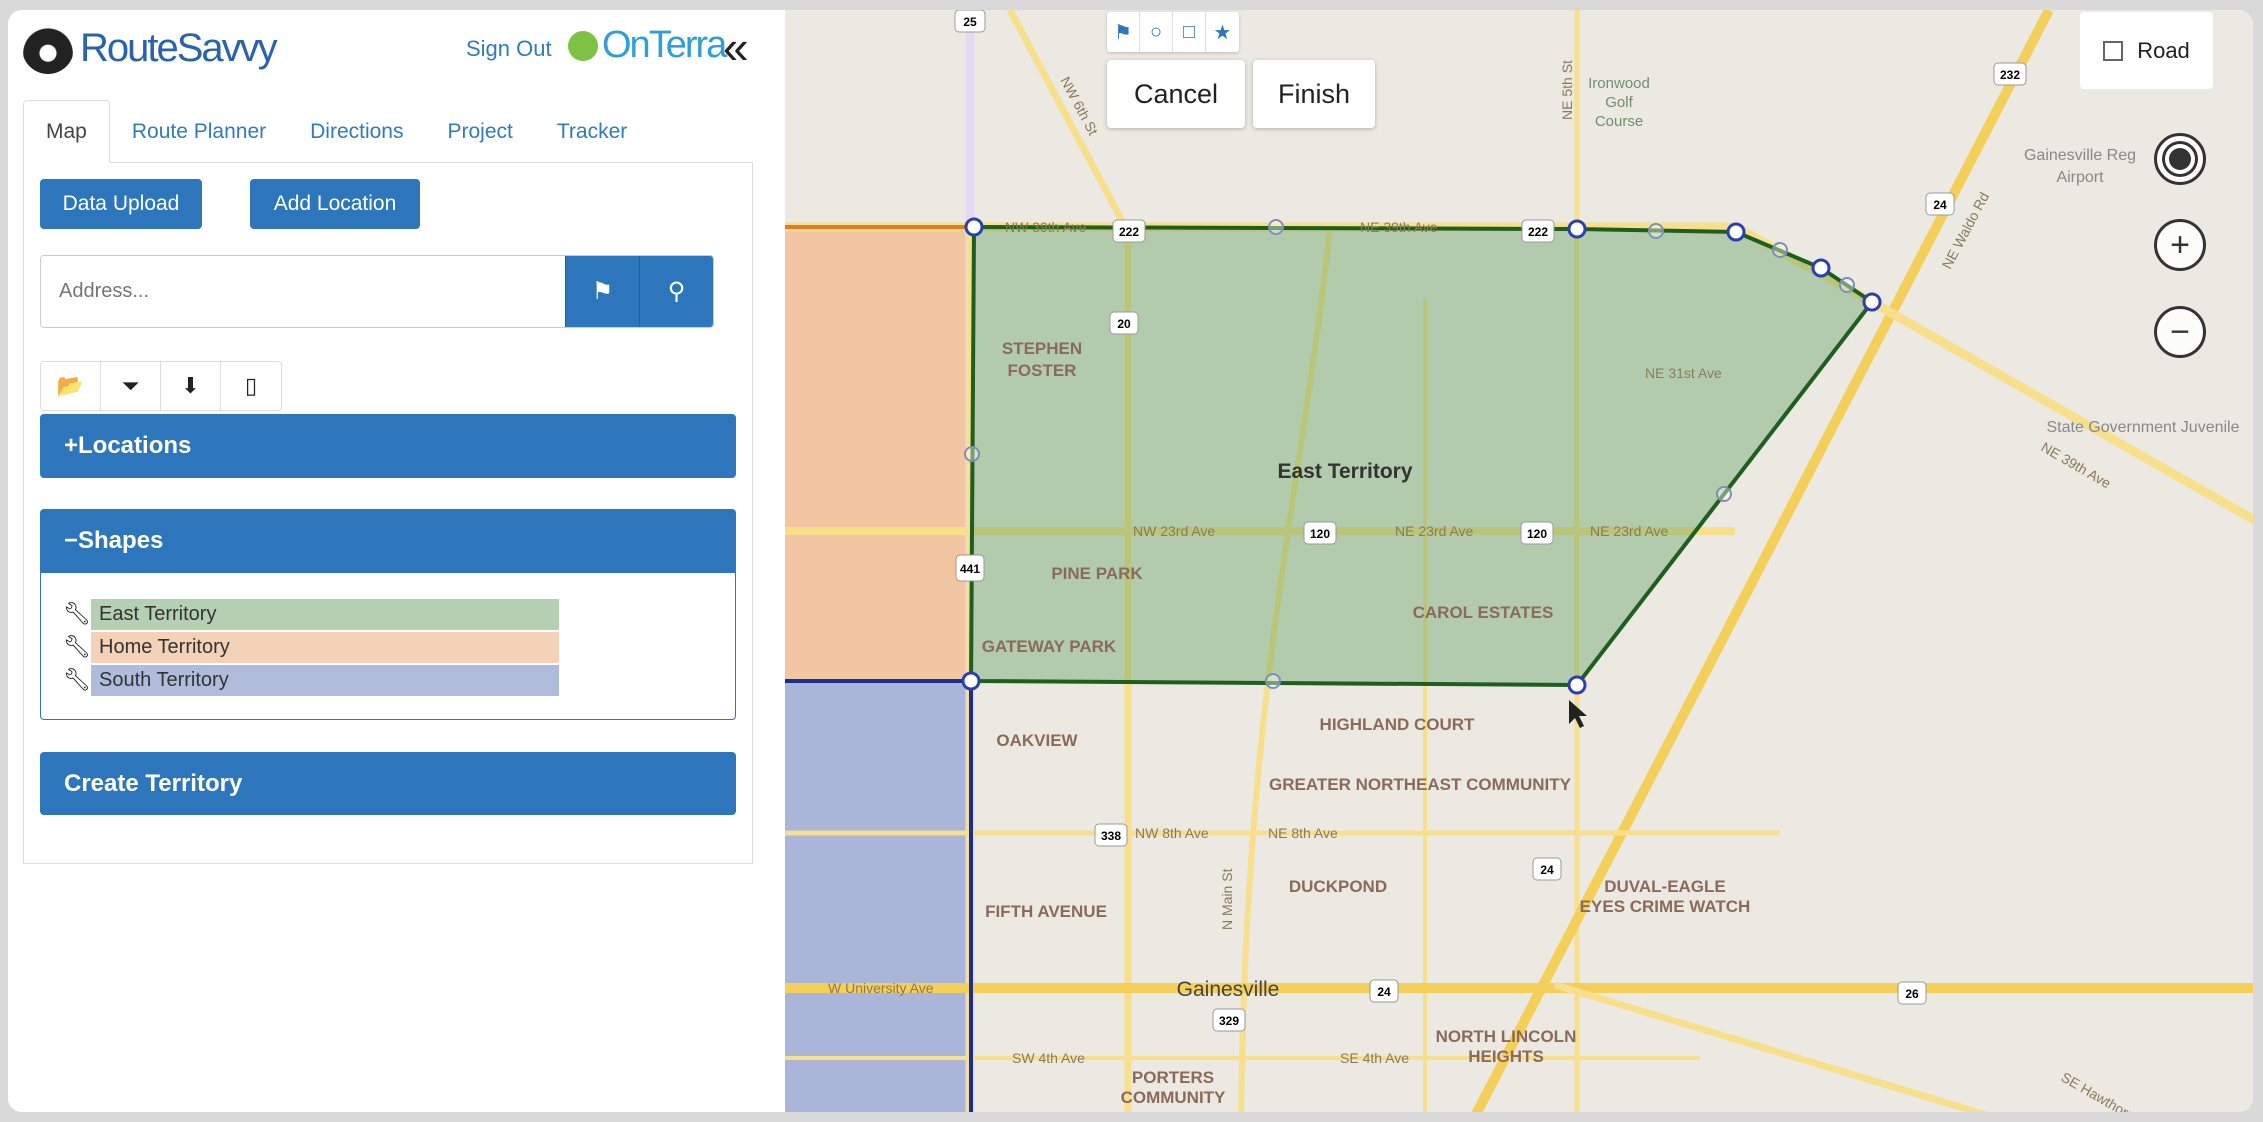 The width and height of the screenshot is (2263, 1122). I want to click on route-shield: 232, so click(2010, 74).